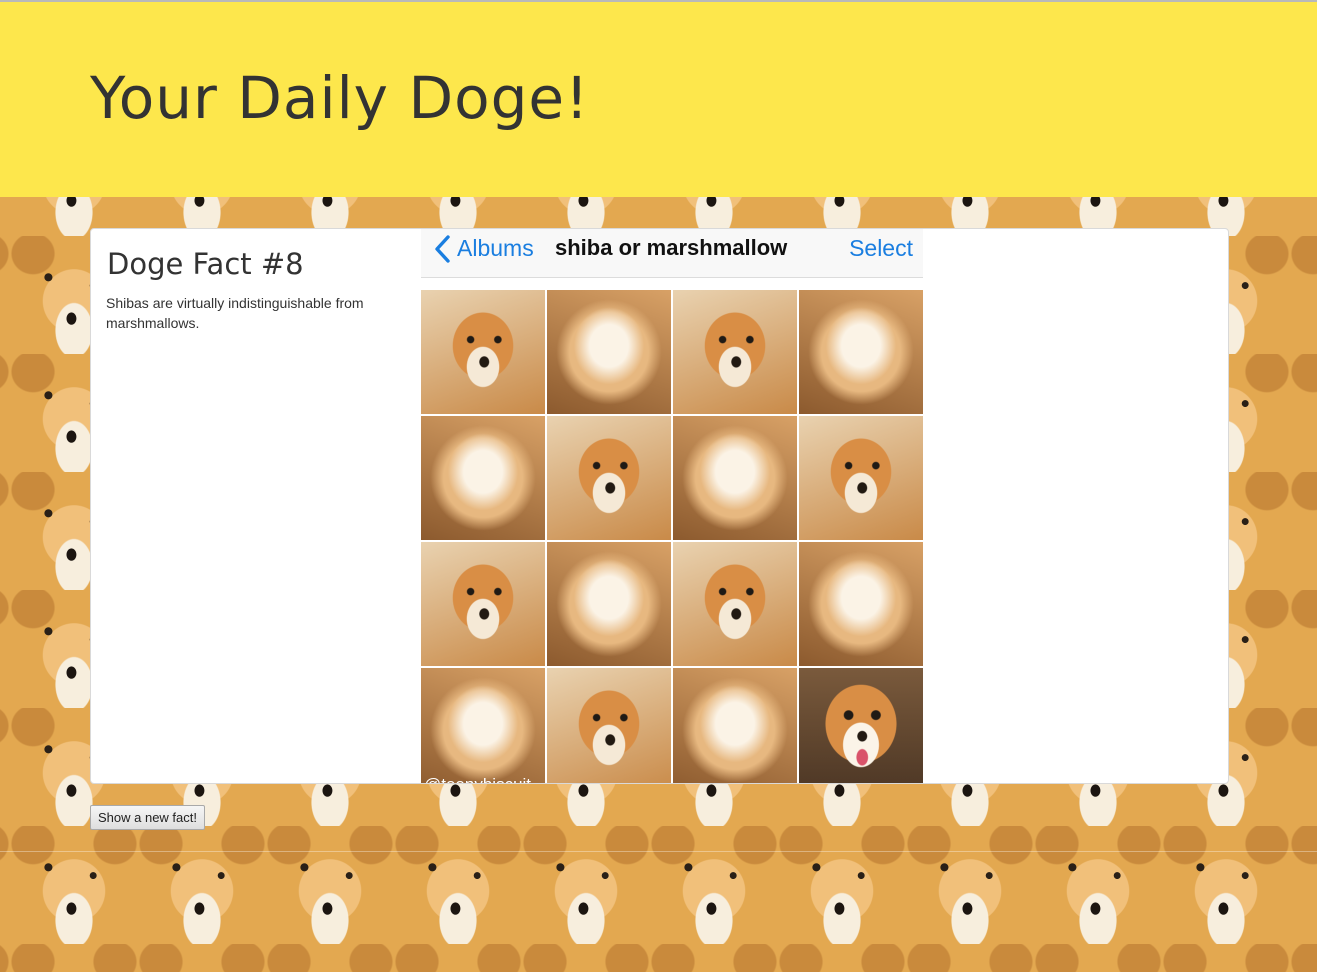 The height and width of the screenshot is (972, 1317). I want to click on album-title: shiba or marshmallow, so click(671, 247).